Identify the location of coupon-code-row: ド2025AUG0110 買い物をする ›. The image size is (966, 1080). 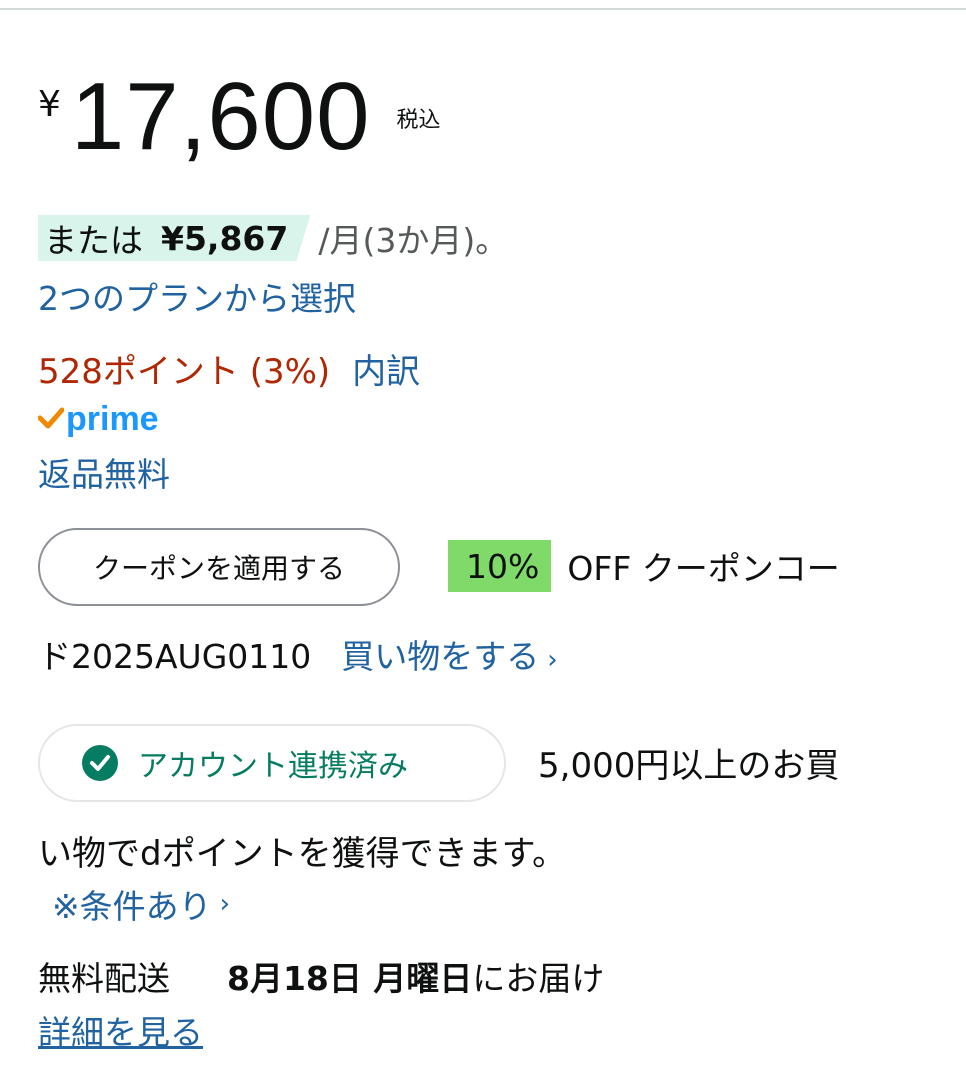
(298, 654).